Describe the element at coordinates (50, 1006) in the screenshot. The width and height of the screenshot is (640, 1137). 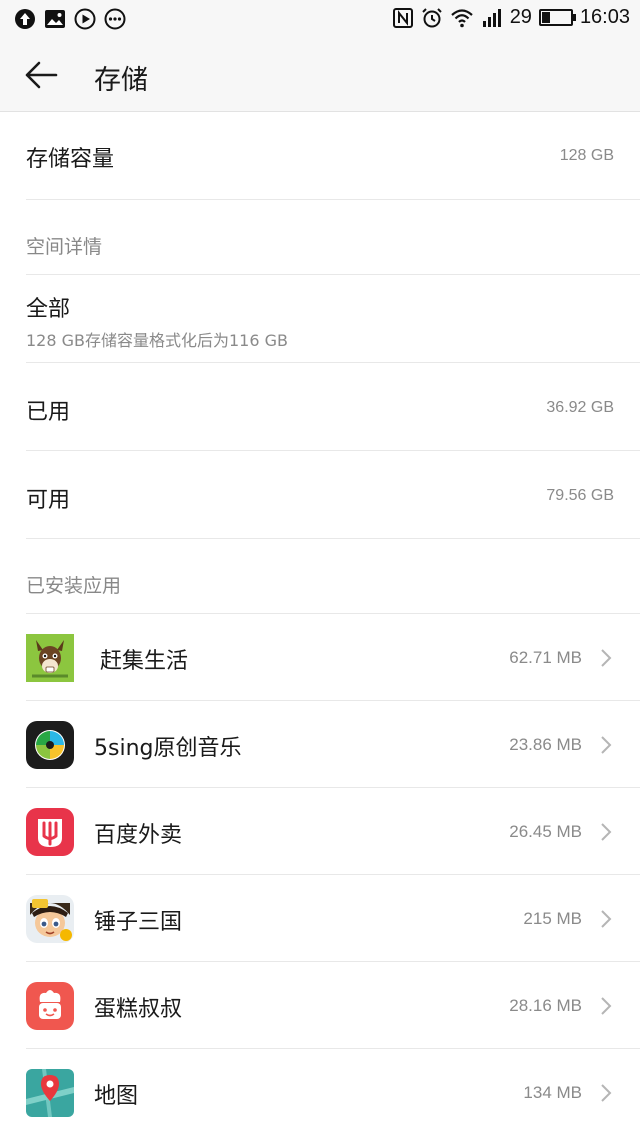
I see `chef-cake-icon` at that location.